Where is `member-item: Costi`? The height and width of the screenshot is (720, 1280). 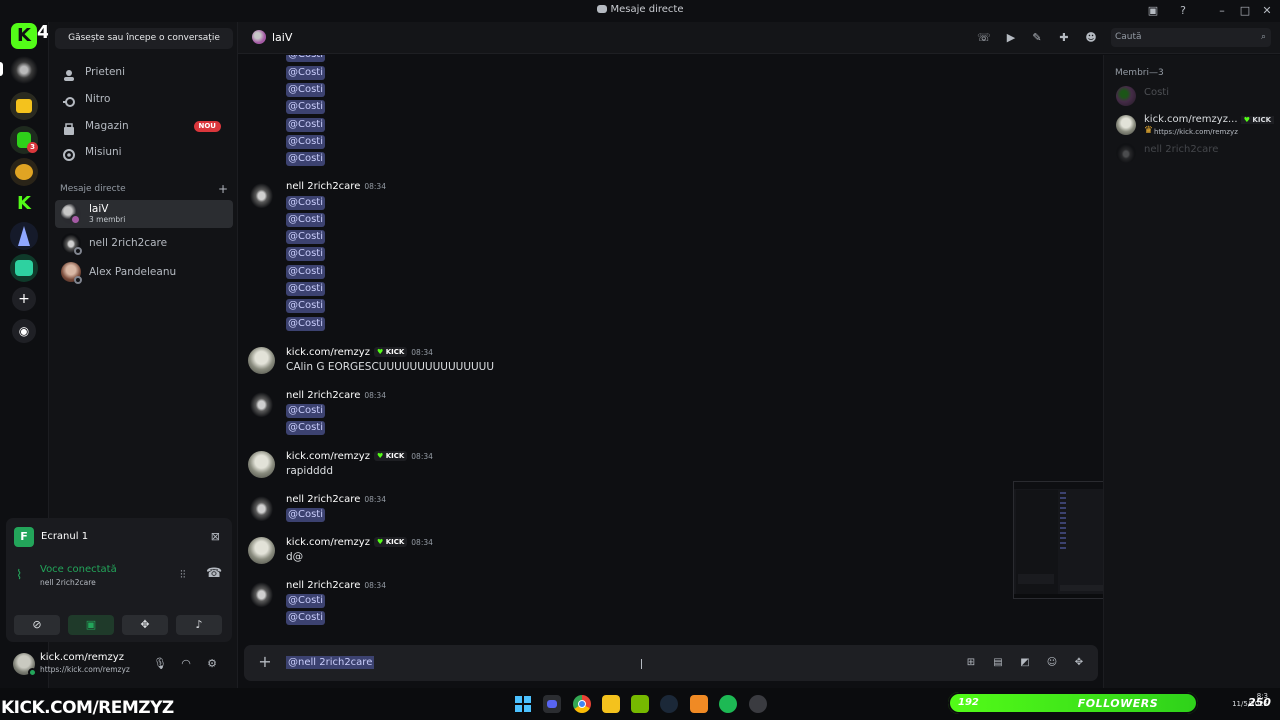
member-item: Costi is located at coordinates (1196, 96).